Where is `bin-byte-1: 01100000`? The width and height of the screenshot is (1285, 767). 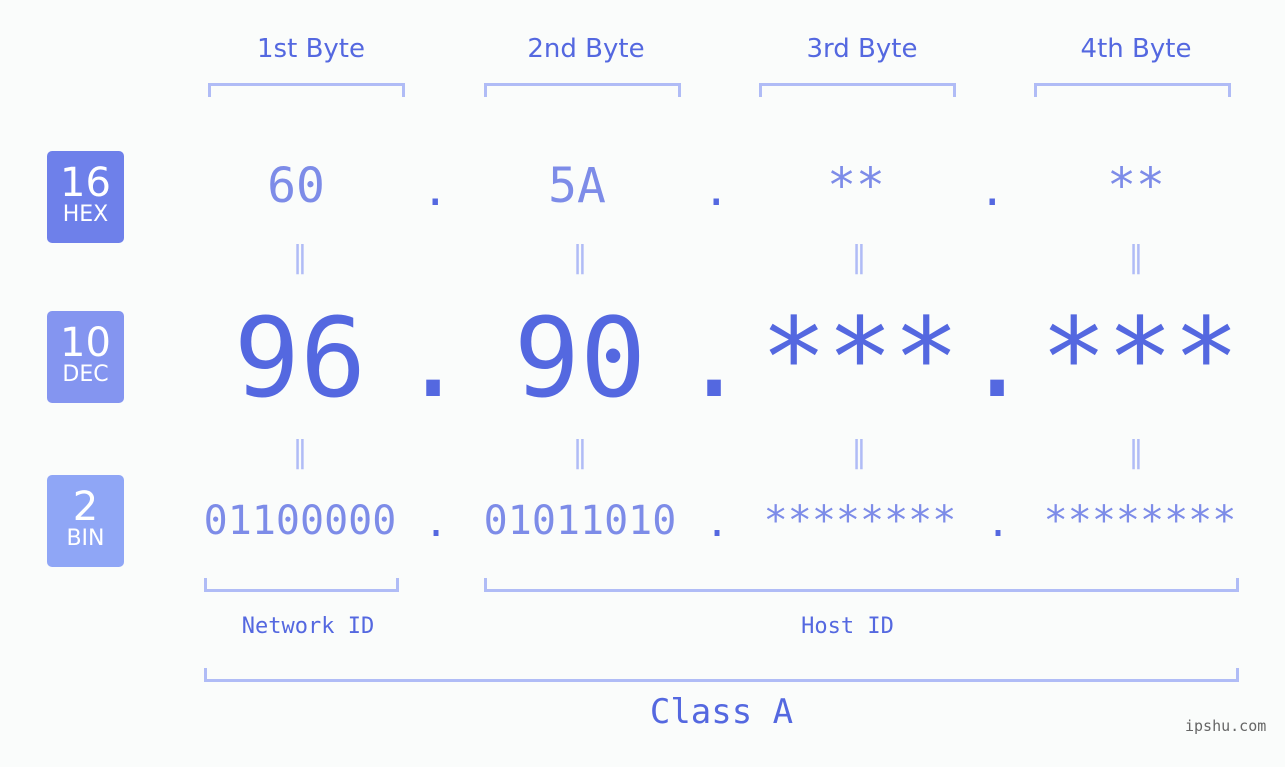 bin-byte-1: 01100000 is located at coordinates (300, 521).